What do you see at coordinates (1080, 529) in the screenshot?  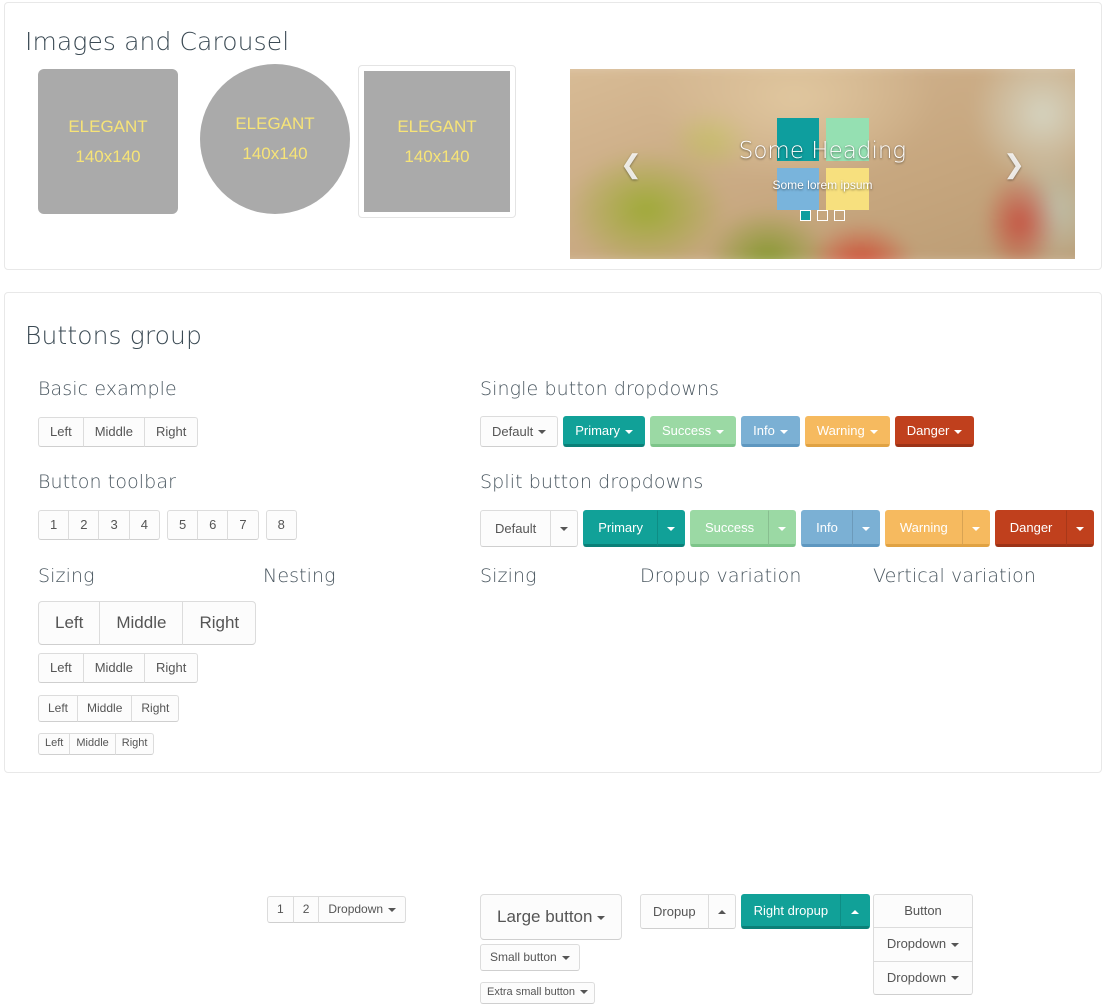 I see `split-danger-toggle` at bounding box center [1080, 529].